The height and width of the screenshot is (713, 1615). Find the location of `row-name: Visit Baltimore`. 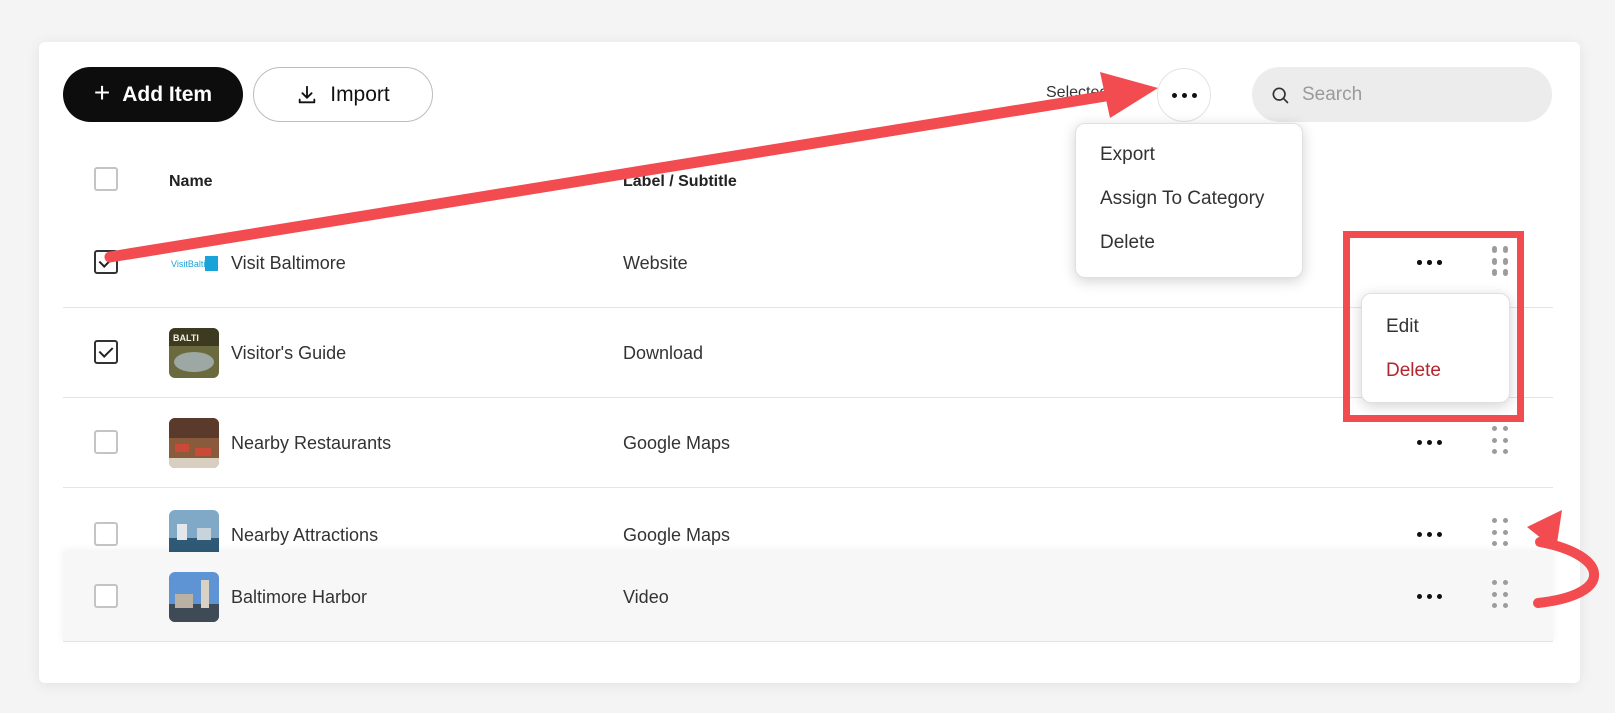

row-name: Visit Baltimore is located at coordinates (288, 263).